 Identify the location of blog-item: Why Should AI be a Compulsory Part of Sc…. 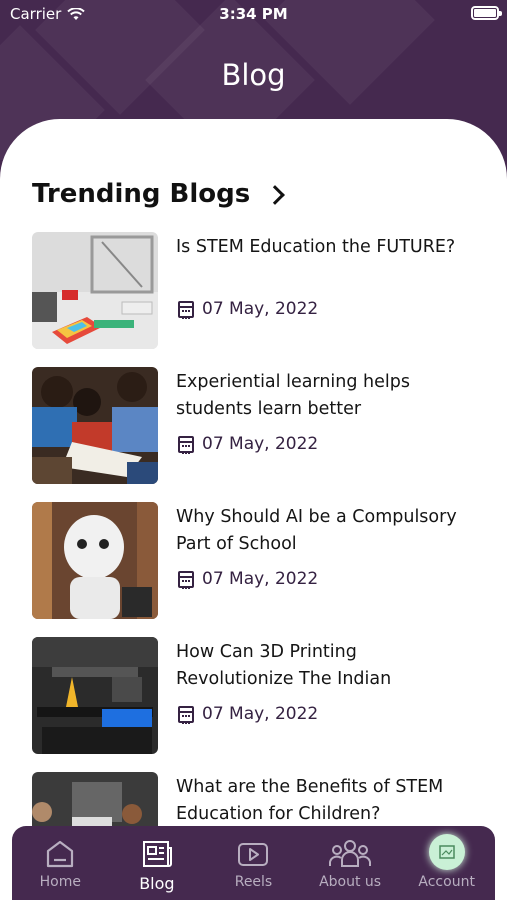
(262, 560).